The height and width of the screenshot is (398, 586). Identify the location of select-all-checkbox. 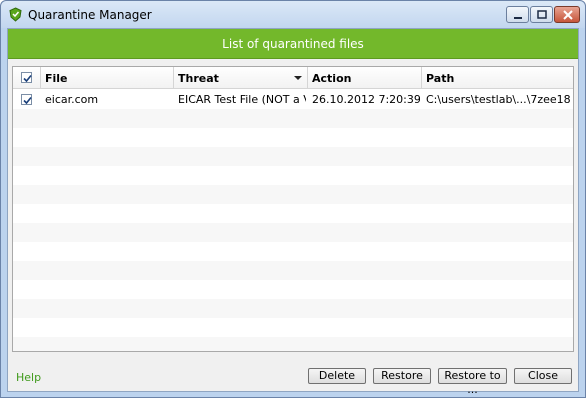
(26, 77).